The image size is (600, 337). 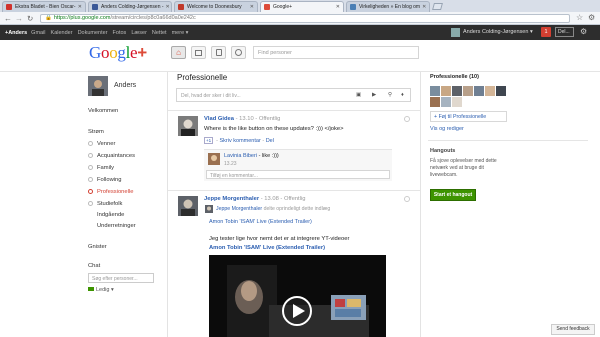 I want to click on bookmark-star-icon: ☆, so click(x=579, y=17).